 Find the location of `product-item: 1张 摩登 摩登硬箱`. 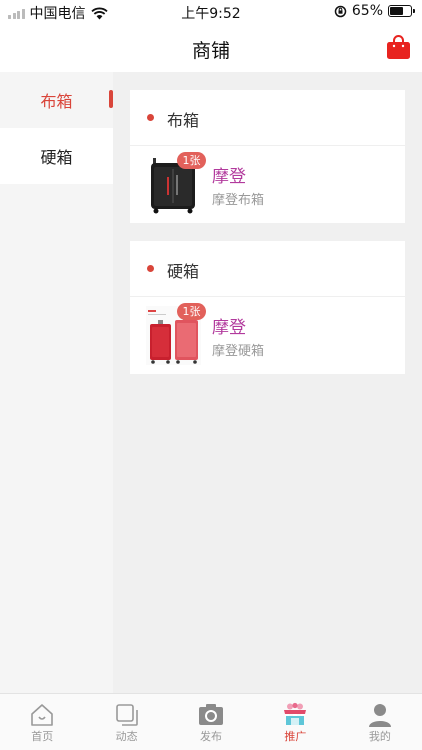

product-item: 1张 摩登 摩登硬箱 is located at coordinates (267, 335).